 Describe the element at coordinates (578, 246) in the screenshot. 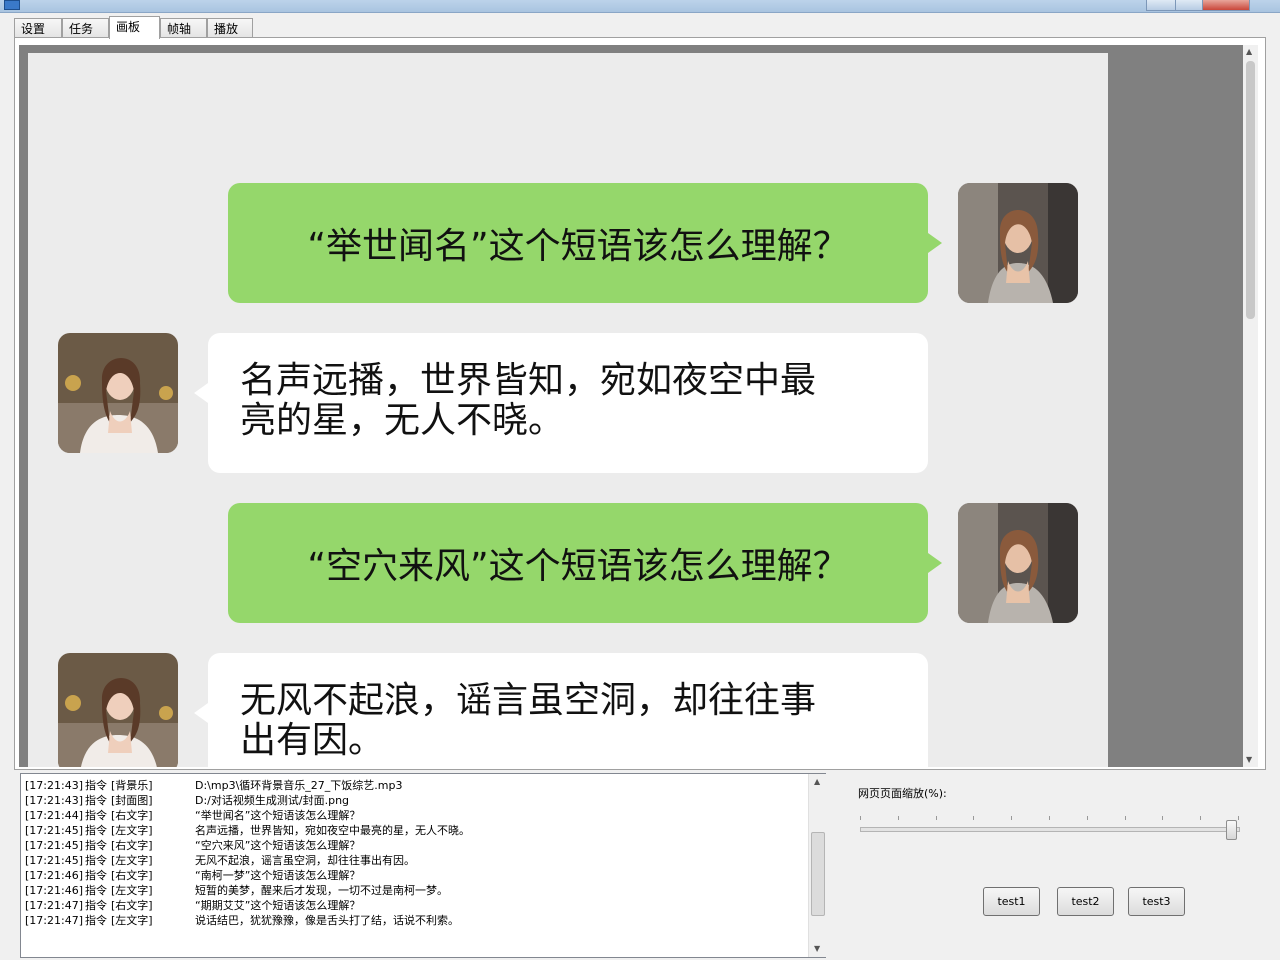

I see `chat-bubble-text: “举世闻名”这个短语该怎么理解？` at that location.